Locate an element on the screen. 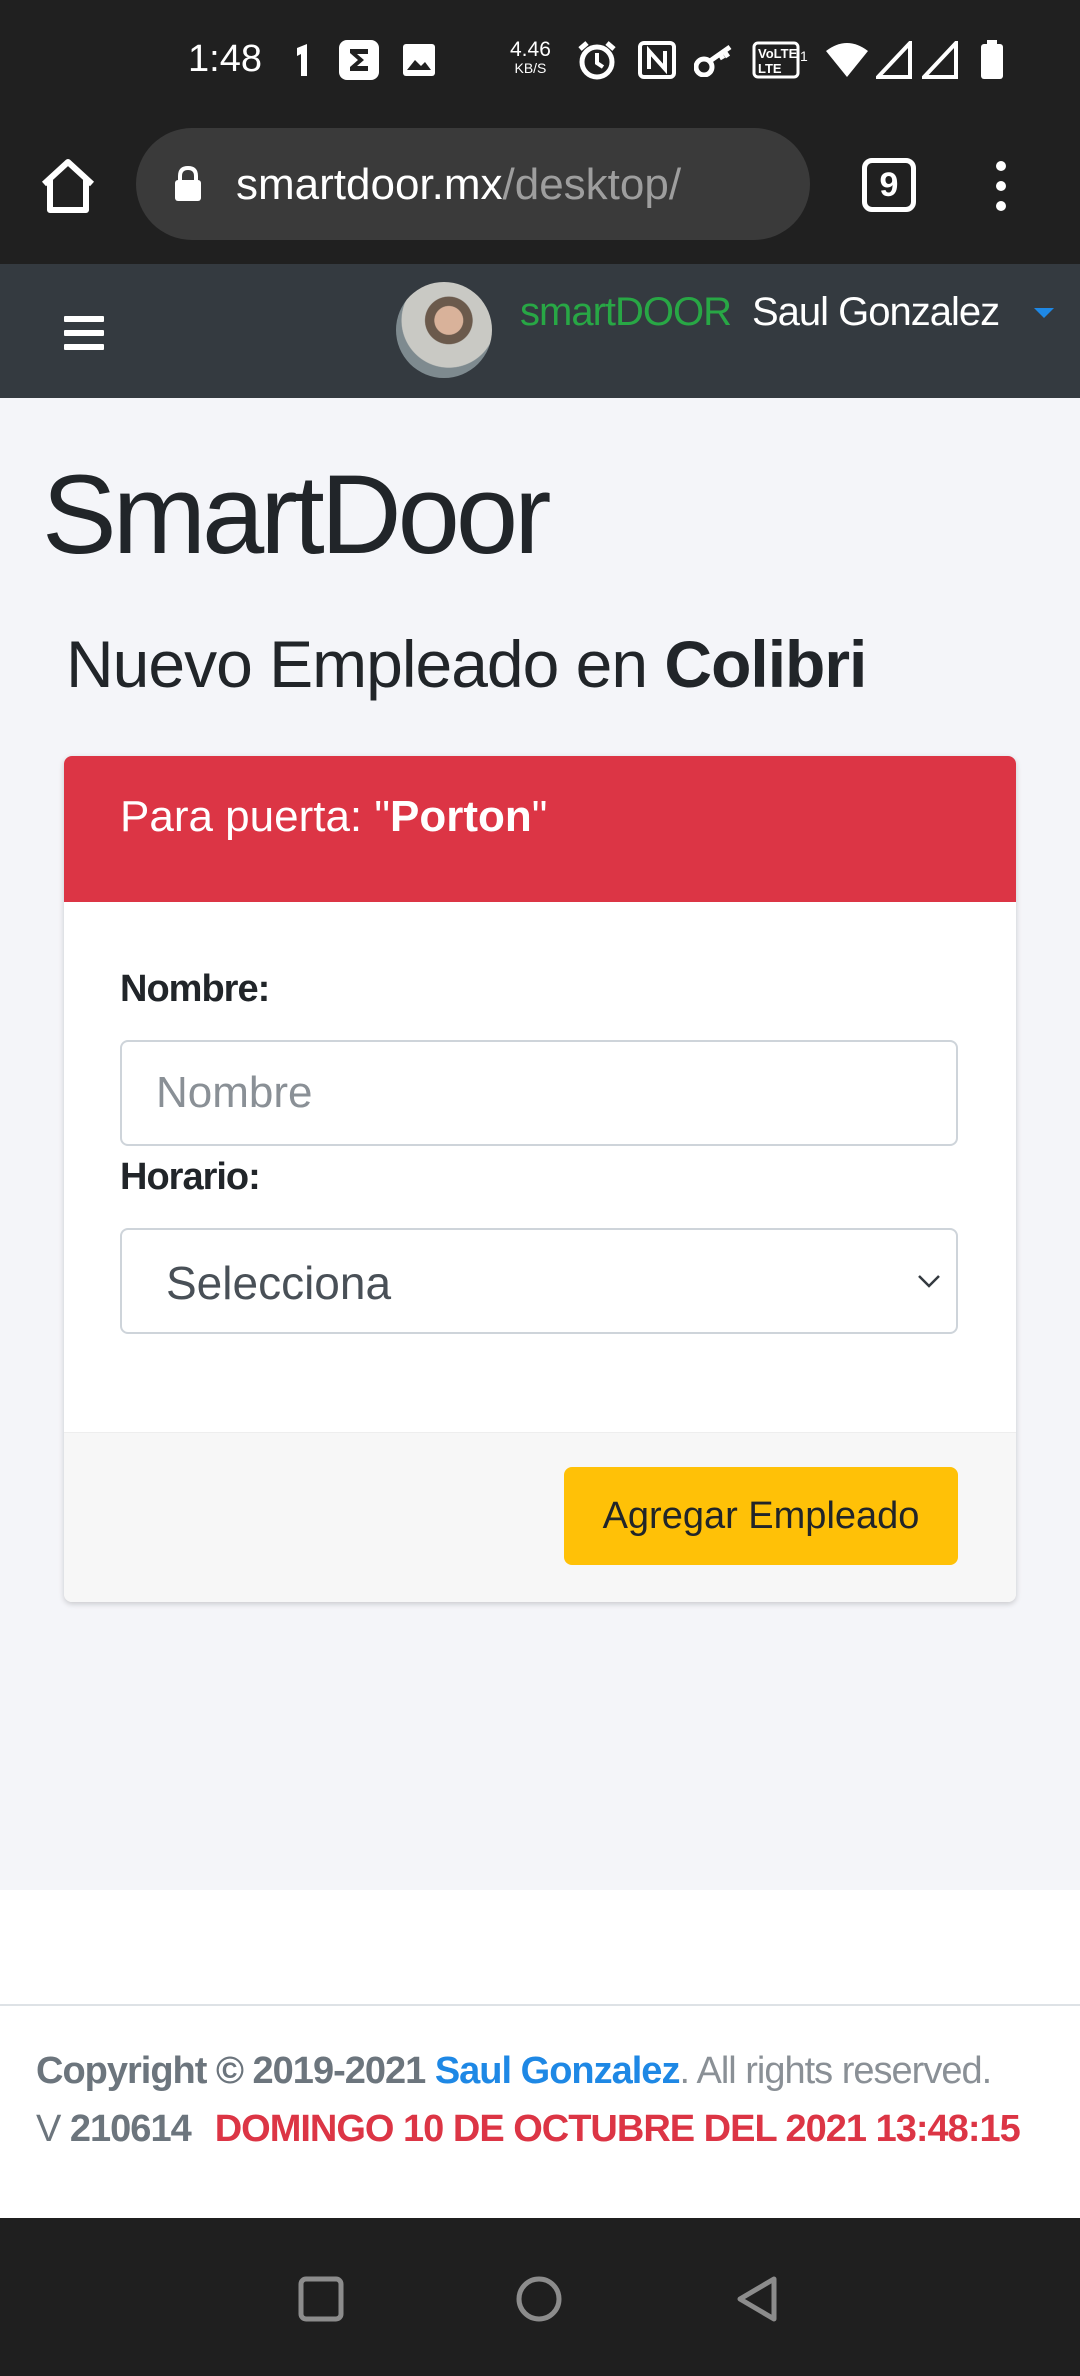  brand-name: smartDOOR is located at coordinates (626, 312).